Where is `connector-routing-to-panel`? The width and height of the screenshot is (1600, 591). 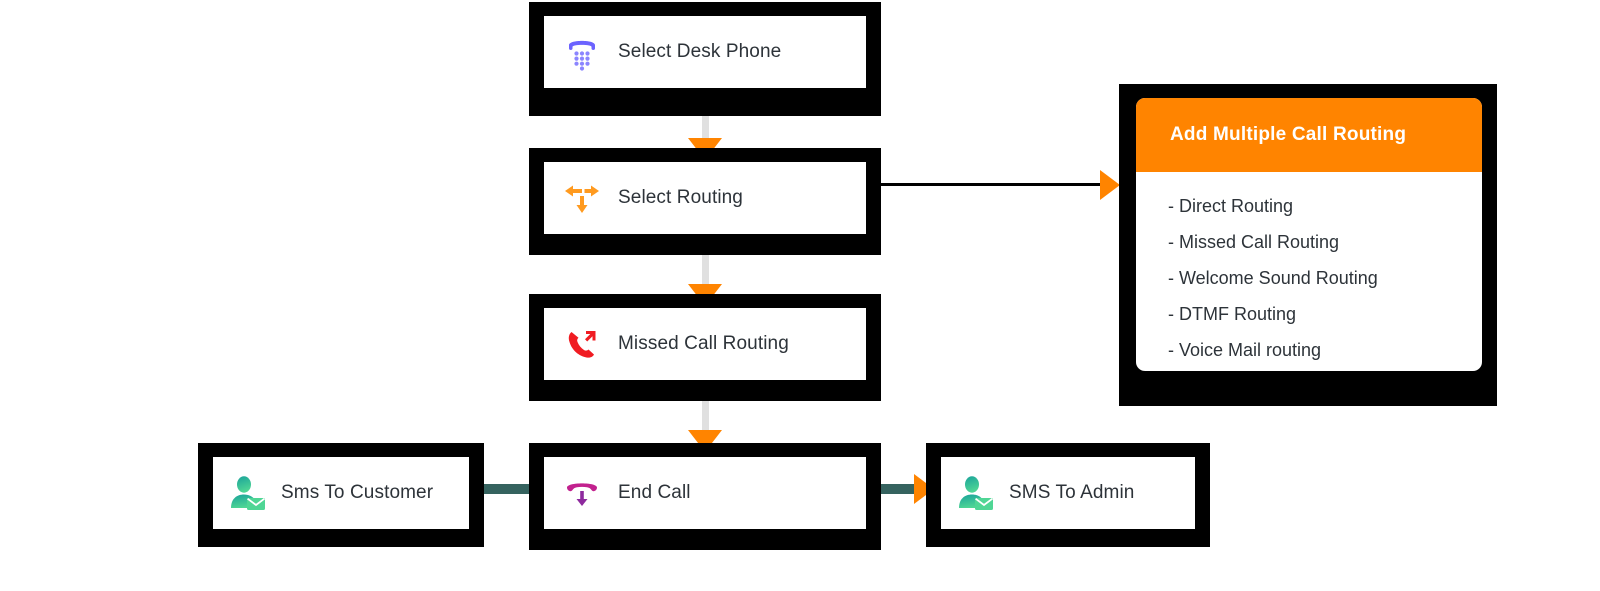
connector-routing-to-panel is located at coordinates (993, 184).